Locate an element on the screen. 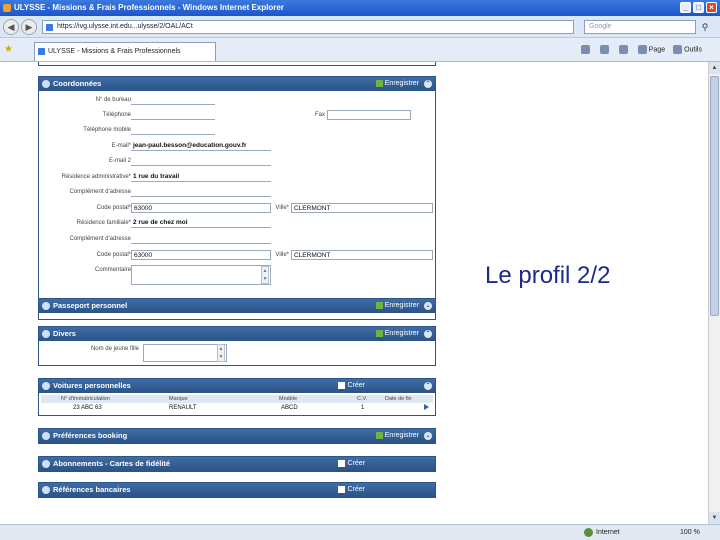  nom-jeune-fille-scroll: ▲ ▼ is located at coordinates (221, 353).